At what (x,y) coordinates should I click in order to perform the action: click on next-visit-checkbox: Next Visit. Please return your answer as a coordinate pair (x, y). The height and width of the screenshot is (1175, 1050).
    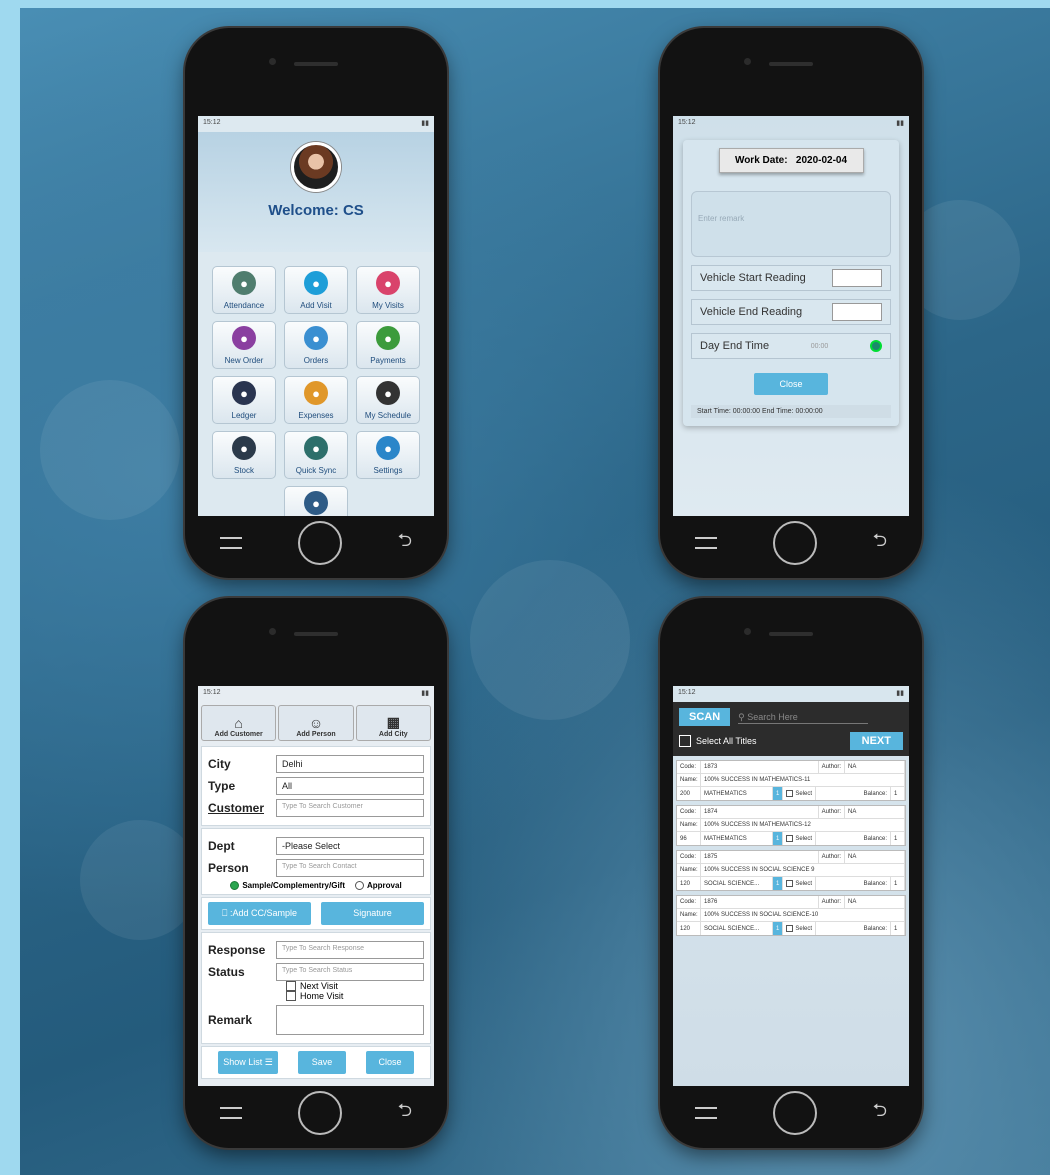
    Looking at the image, I should click on (355, 986).